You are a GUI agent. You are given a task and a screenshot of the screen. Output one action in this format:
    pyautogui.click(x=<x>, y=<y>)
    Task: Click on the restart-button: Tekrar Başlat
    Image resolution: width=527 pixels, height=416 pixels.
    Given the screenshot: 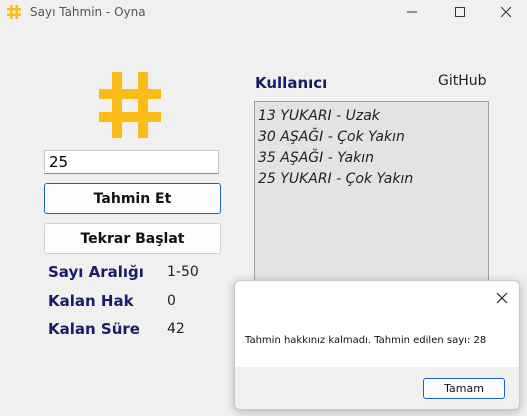 What is the action you would take?
    pyautogui.click(x=132, y=238)
    